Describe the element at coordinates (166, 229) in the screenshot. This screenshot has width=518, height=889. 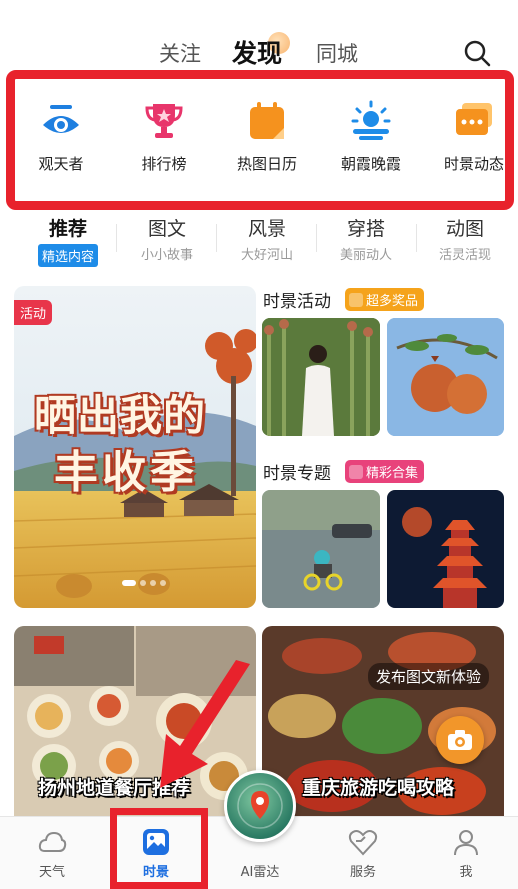
I see `category-title: 图文` at that location.